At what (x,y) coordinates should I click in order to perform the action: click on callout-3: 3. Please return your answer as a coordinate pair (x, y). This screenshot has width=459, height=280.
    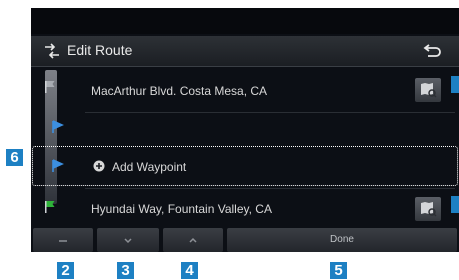
    Looking at the image, I should click on (125, 270).